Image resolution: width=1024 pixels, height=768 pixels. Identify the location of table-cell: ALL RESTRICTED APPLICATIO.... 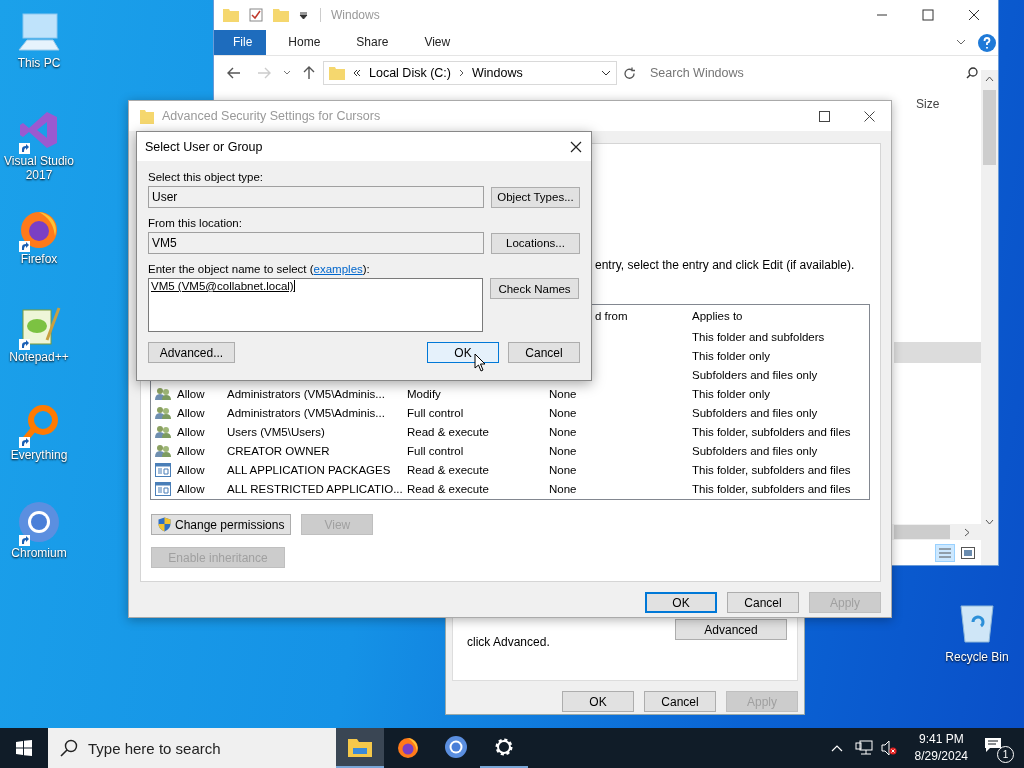
(315, 488).